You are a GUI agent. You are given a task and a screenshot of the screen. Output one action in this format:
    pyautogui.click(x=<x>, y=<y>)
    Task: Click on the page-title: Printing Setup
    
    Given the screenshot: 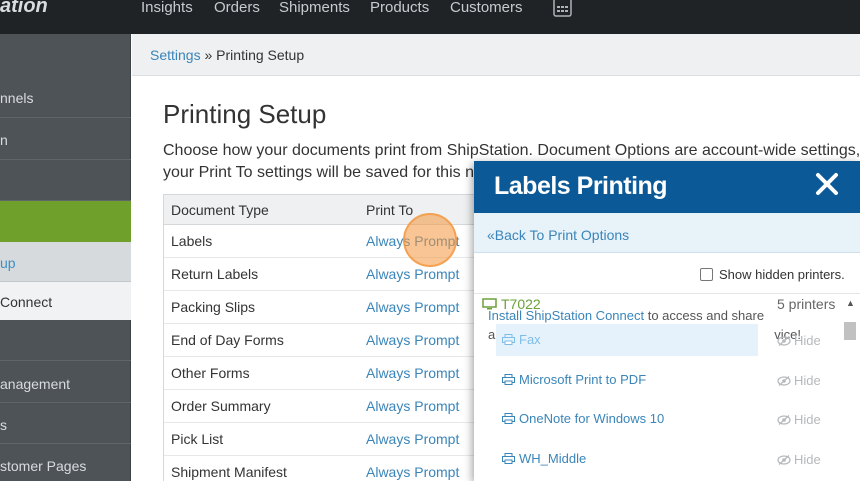 What is the action you would take?
    pyautogui.click(x=245, y=114)
    